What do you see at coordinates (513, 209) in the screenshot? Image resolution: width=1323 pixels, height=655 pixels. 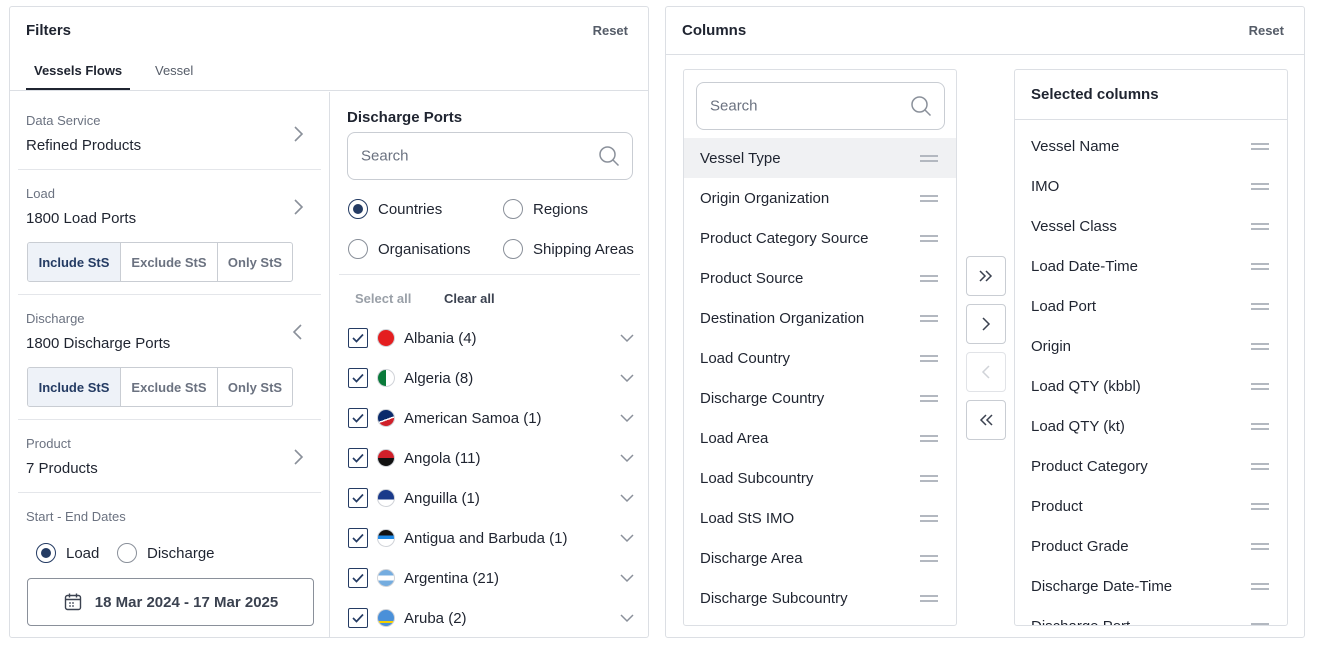 I see `radio-regions` at bounding box center [513, 209].